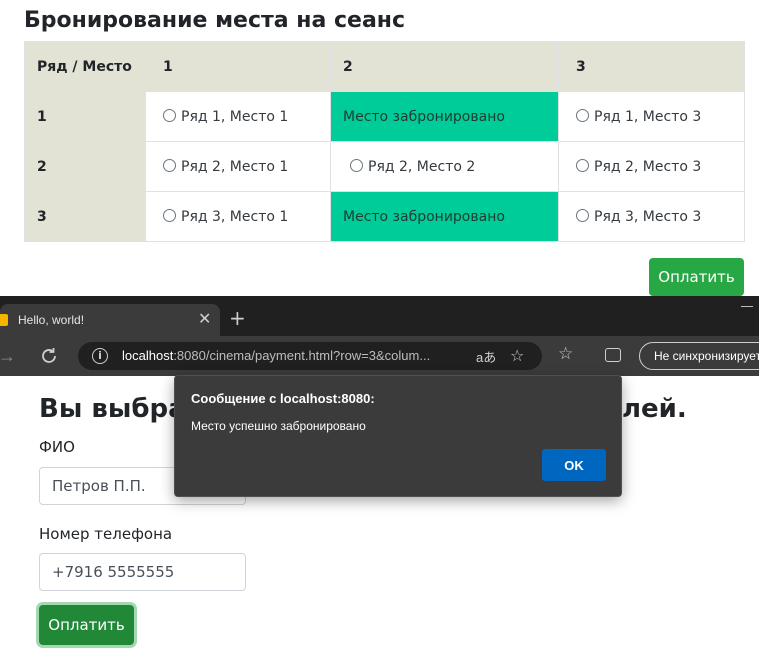 The image size is (759, 657). What do you see at coordinates (699, 356) in the screenshot?
I see `sync-button: Не синхронизирует` at bounding box center [699, 356].